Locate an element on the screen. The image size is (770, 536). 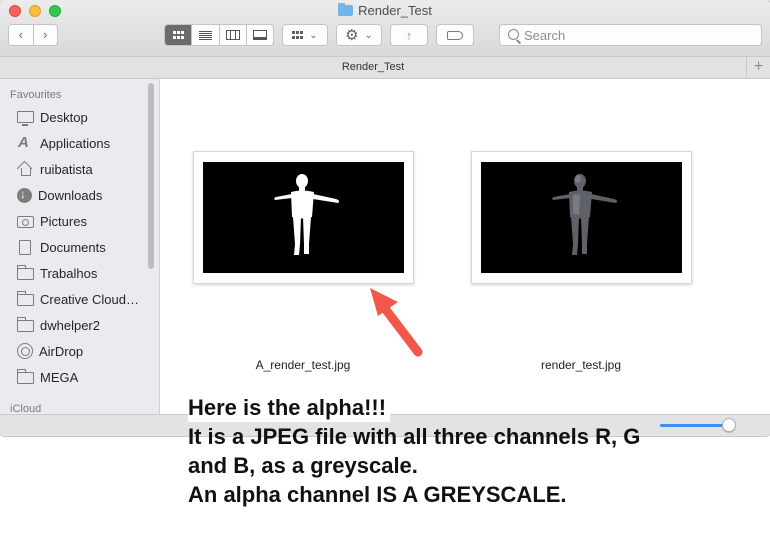
tag-button is located at coordinates (455, 35).